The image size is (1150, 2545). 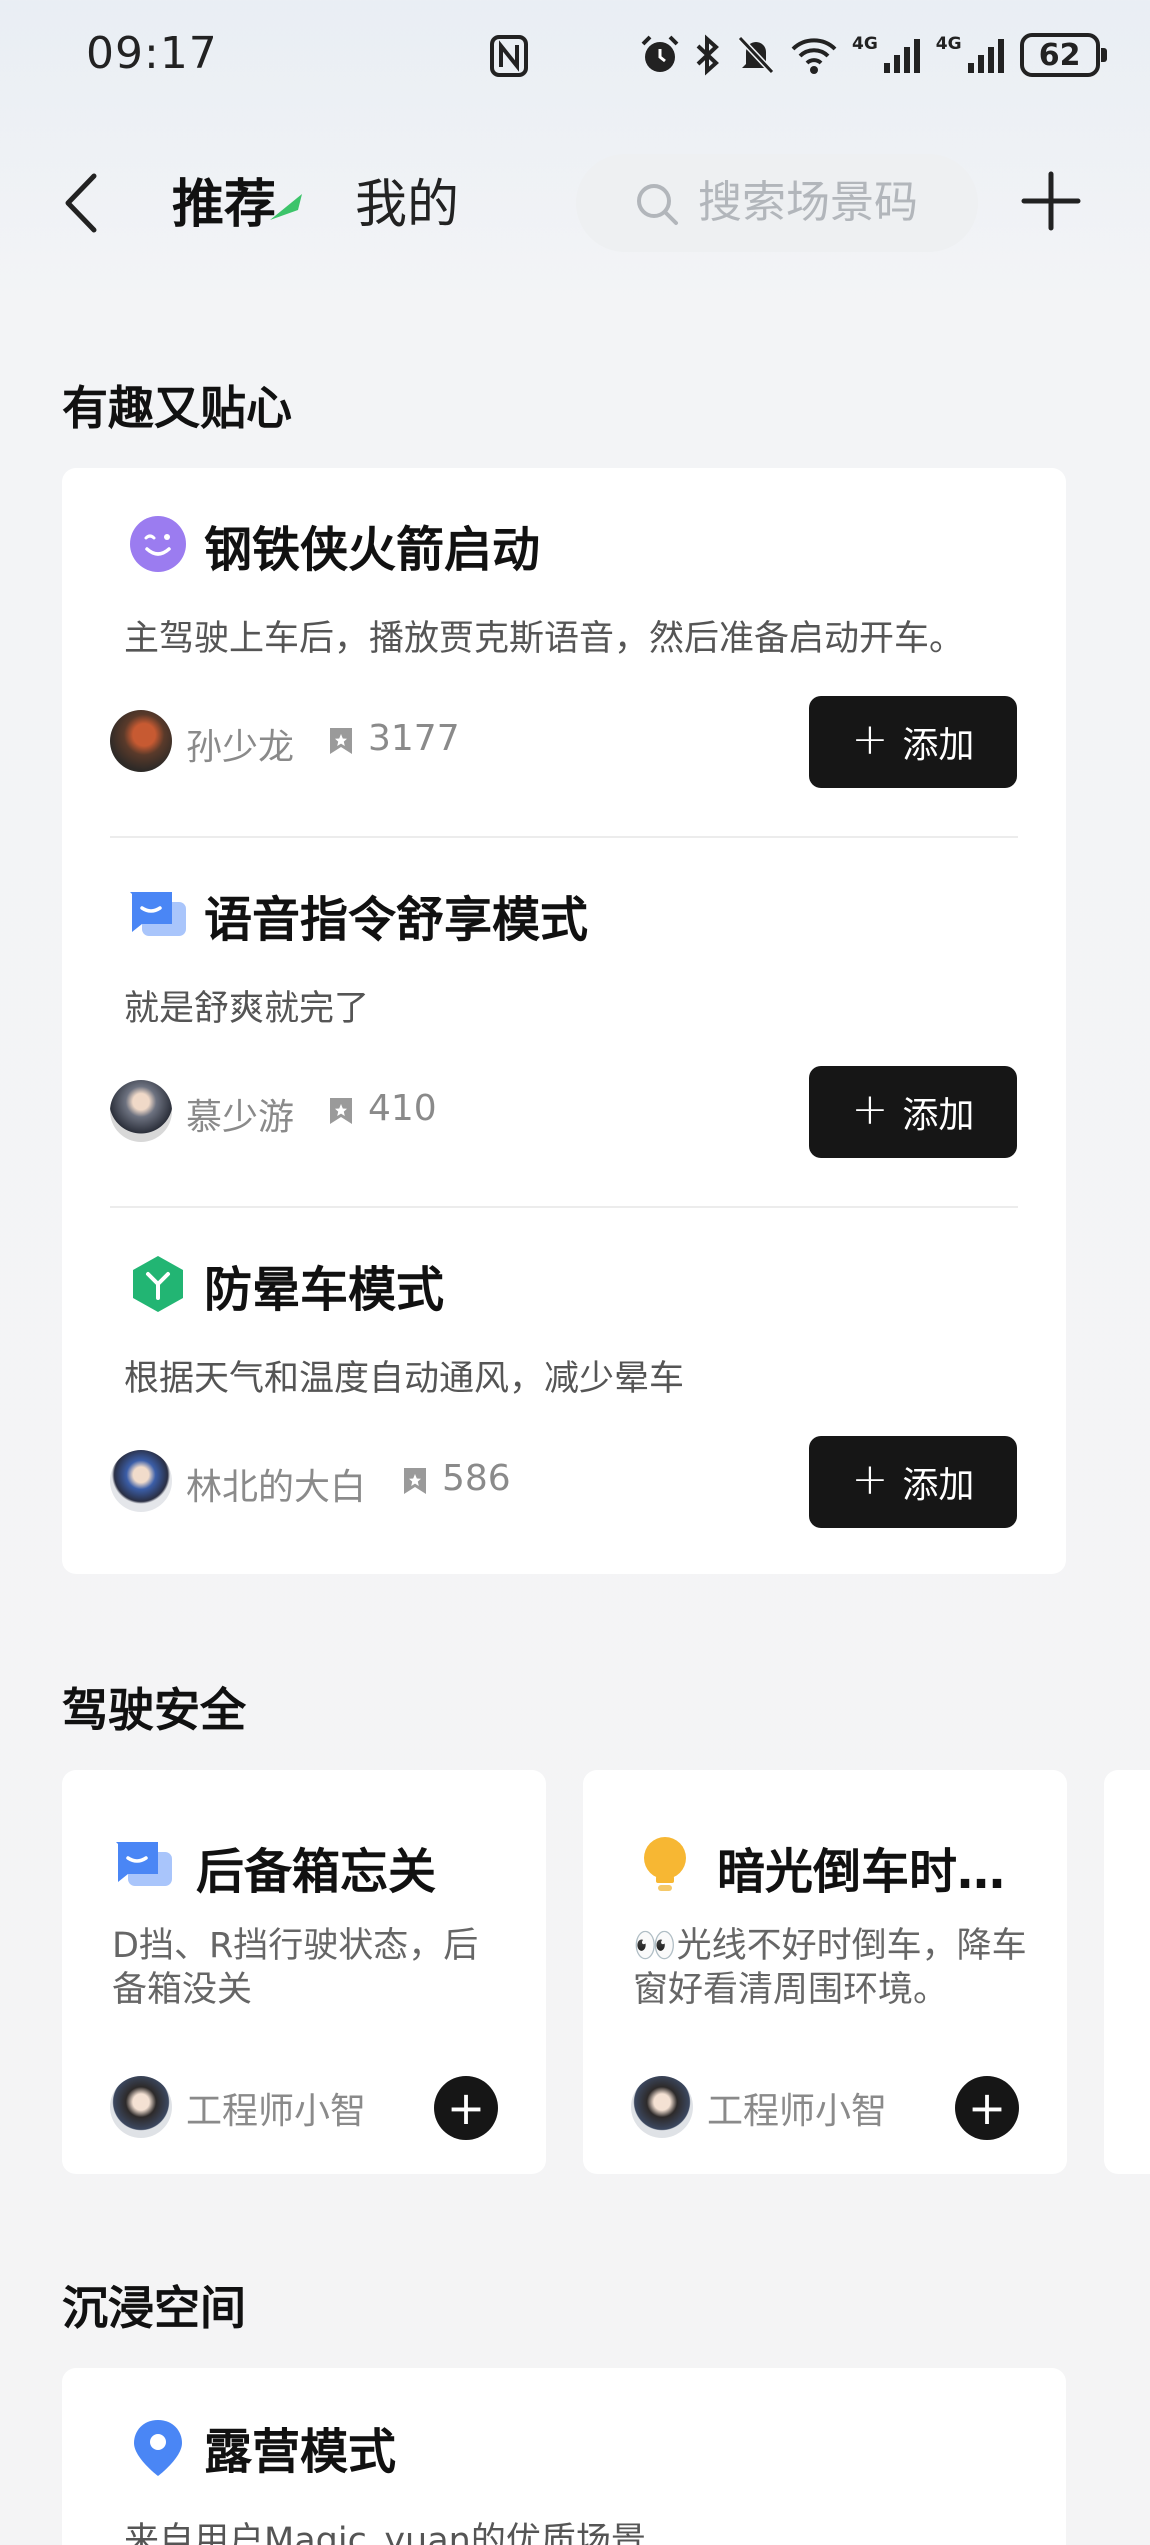 I want to click on author-name: 慕少游, so click(x=240, y=1117).